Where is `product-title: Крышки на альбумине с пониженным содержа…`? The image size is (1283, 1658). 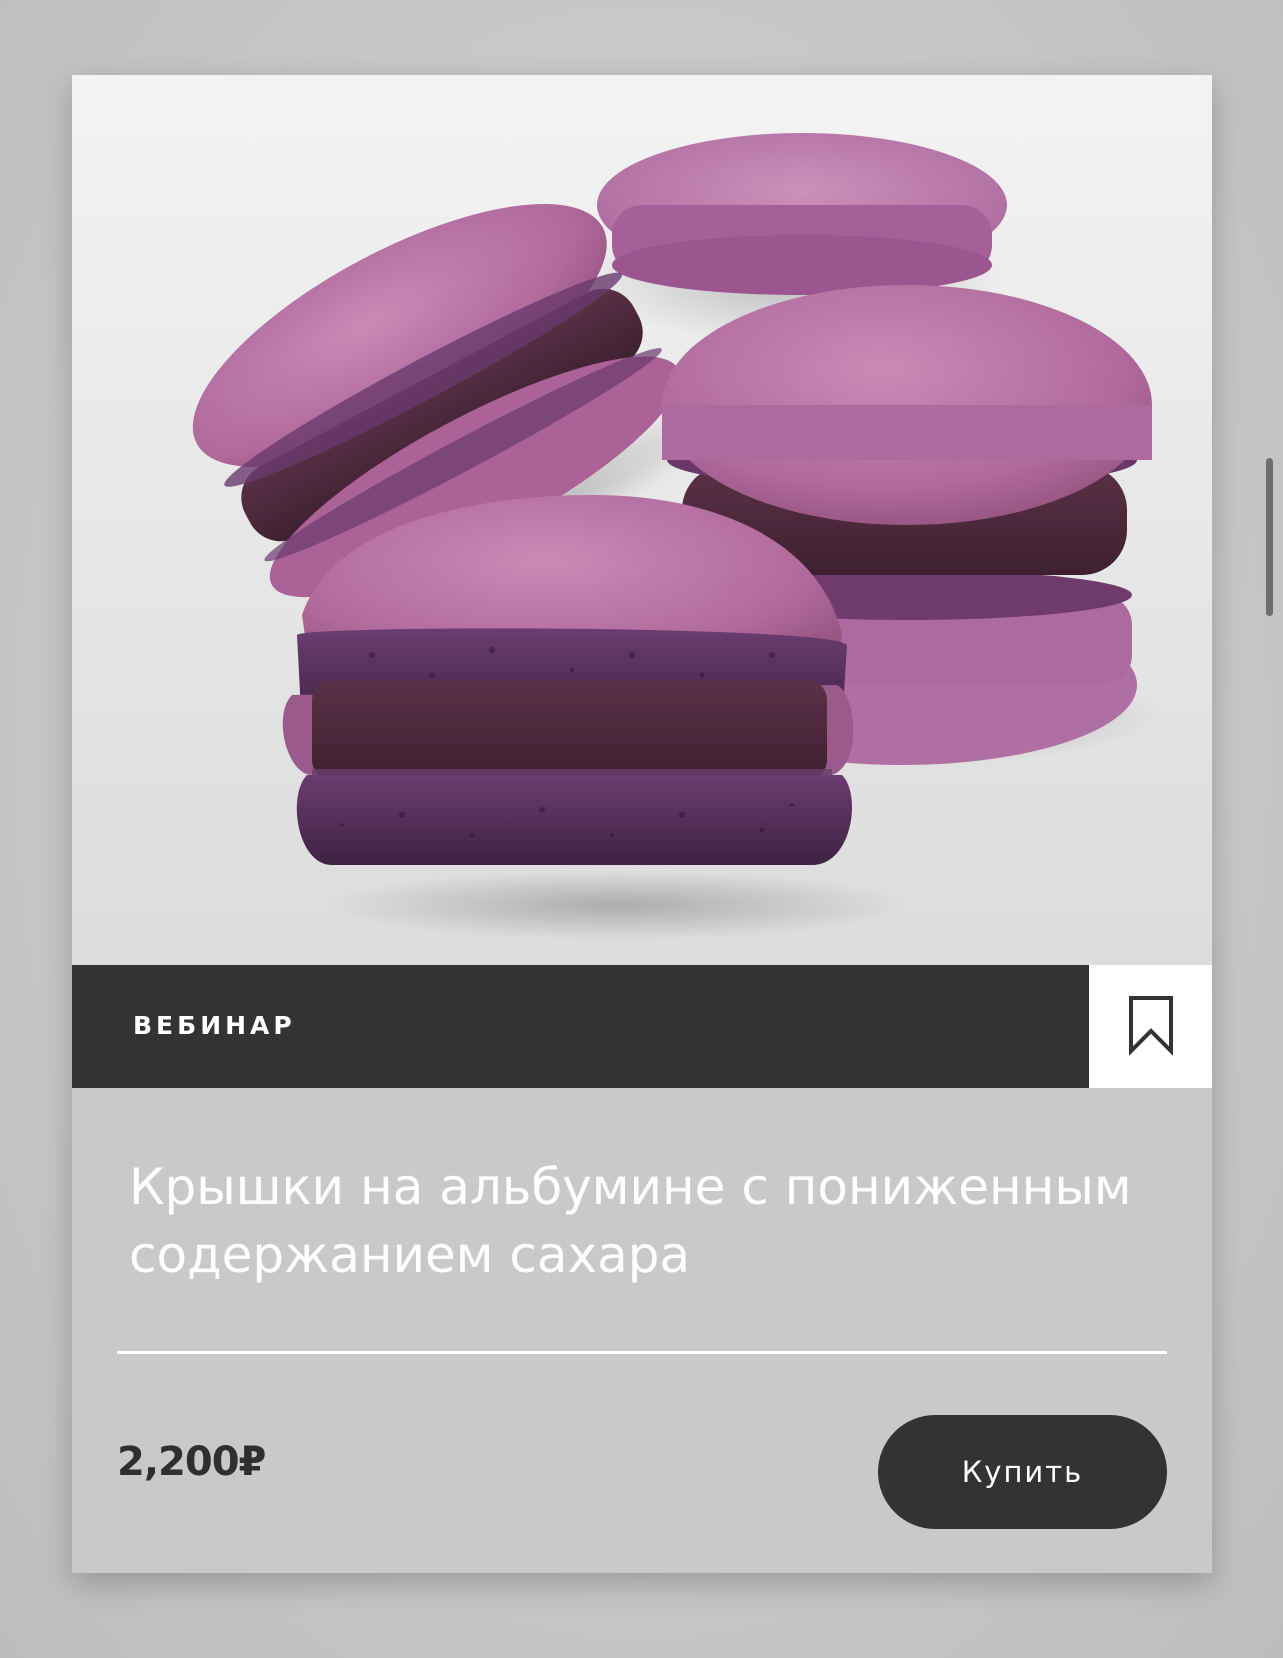 product-title: Крышки на альбумине с пониженным содержа… is located at coordinates (630, 1221).